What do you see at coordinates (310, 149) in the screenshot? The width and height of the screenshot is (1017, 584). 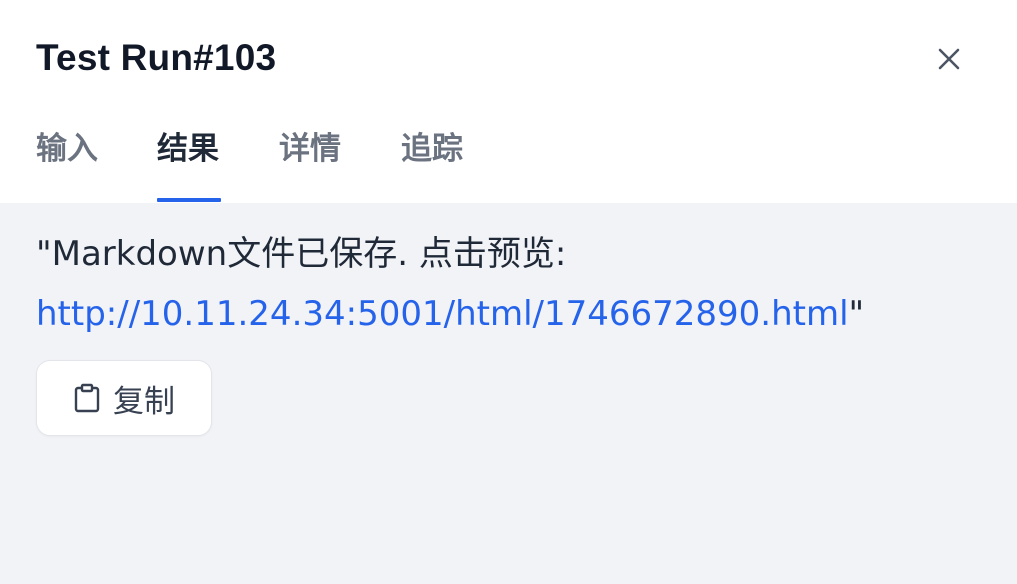 I see `tab-details: 详情` at bounding box center [310, 149].